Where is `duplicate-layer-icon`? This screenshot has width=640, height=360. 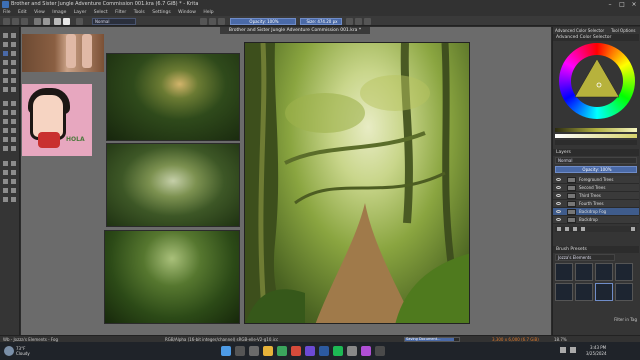
duplicate-layer-icon is located at coordinates (567, 229).